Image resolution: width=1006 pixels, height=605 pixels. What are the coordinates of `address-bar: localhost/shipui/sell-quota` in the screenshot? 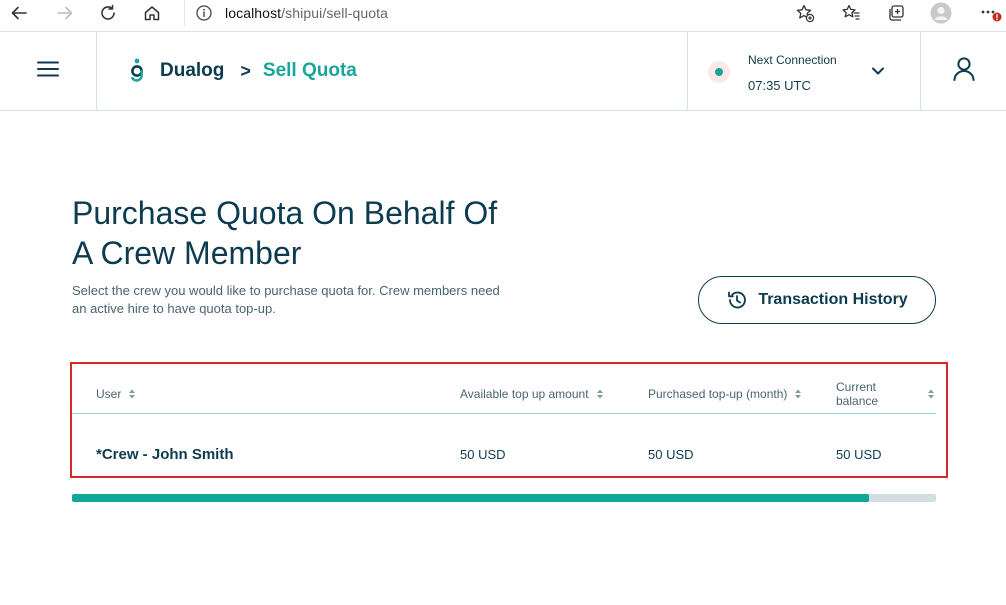 It's located at (286, 13).